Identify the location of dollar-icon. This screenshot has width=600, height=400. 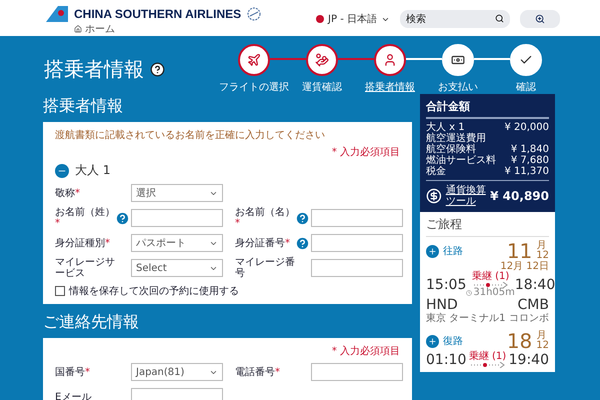
(434, 196).